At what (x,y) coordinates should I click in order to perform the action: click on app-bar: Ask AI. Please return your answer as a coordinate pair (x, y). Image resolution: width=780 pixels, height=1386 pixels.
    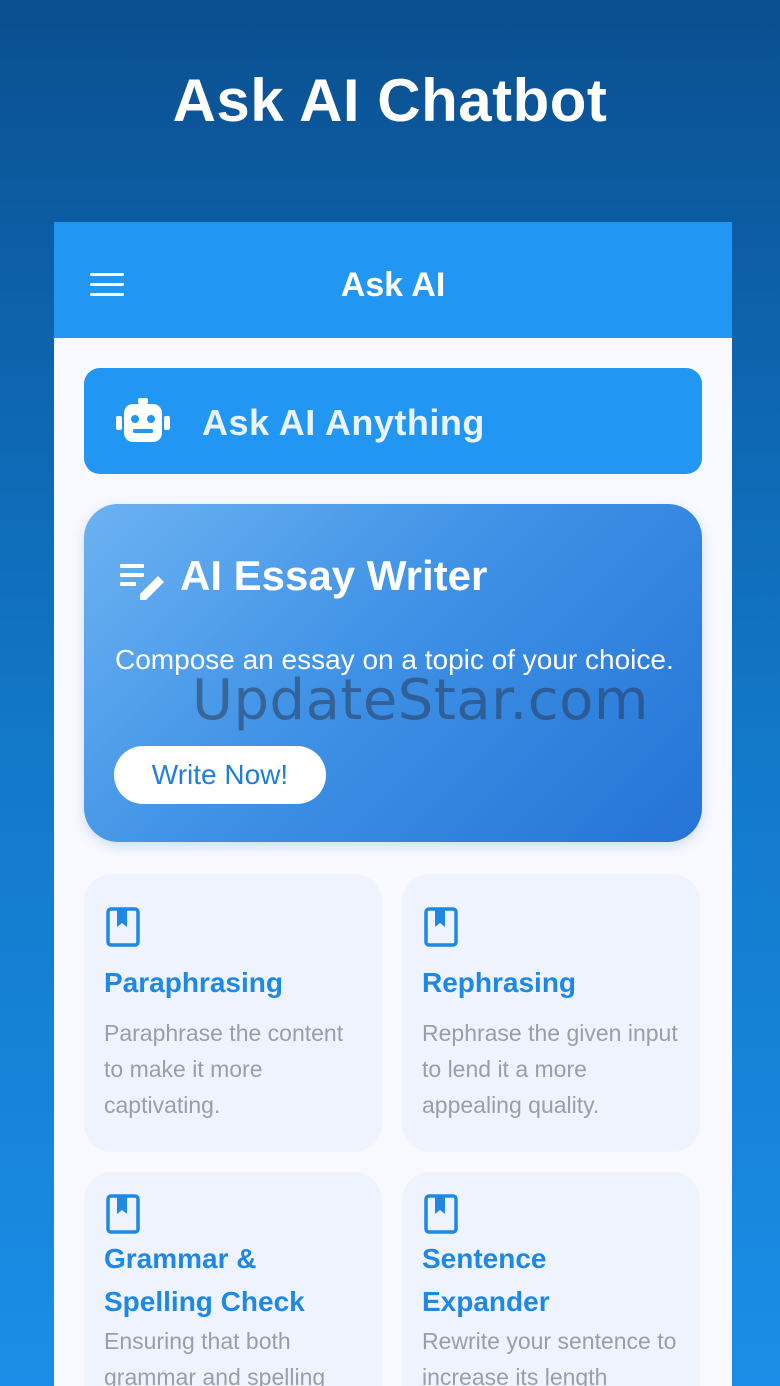
    Looking at the image, I should click on (393, 280).